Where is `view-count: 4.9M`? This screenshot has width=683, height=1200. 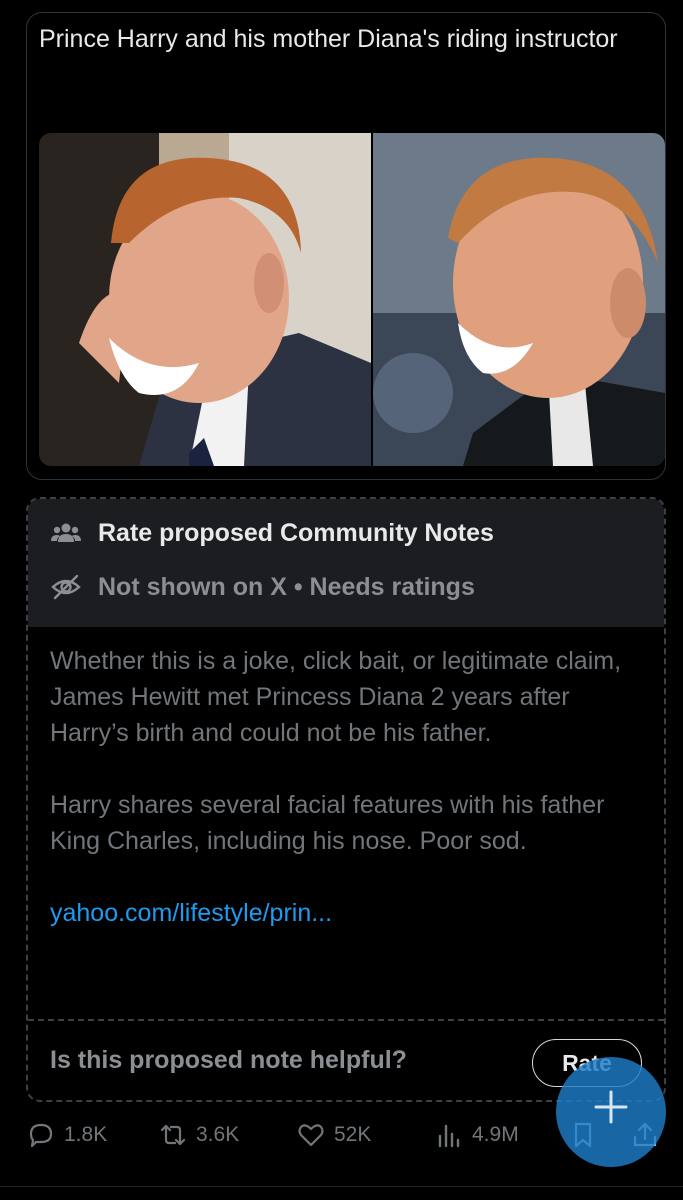 view-count: 4.9M is located at coordinates (495, 1134).